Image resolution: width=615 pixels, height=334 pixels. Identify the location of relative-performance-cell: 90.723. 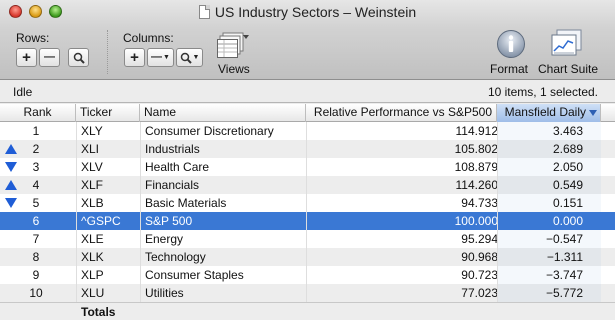
(479, 275).